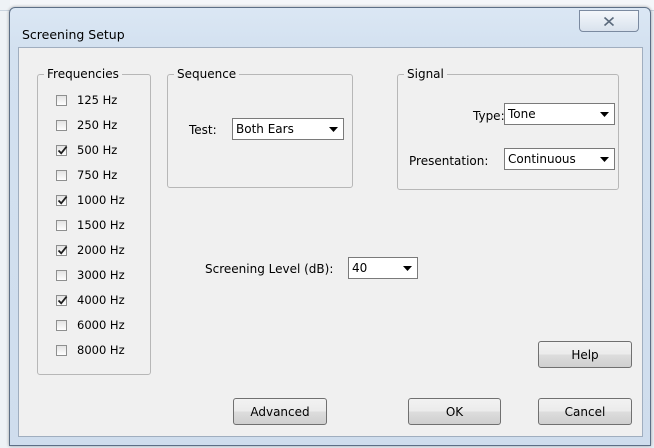  I want to click on frequency-checkbox-row: 6000 Hz, so click(90, 325).